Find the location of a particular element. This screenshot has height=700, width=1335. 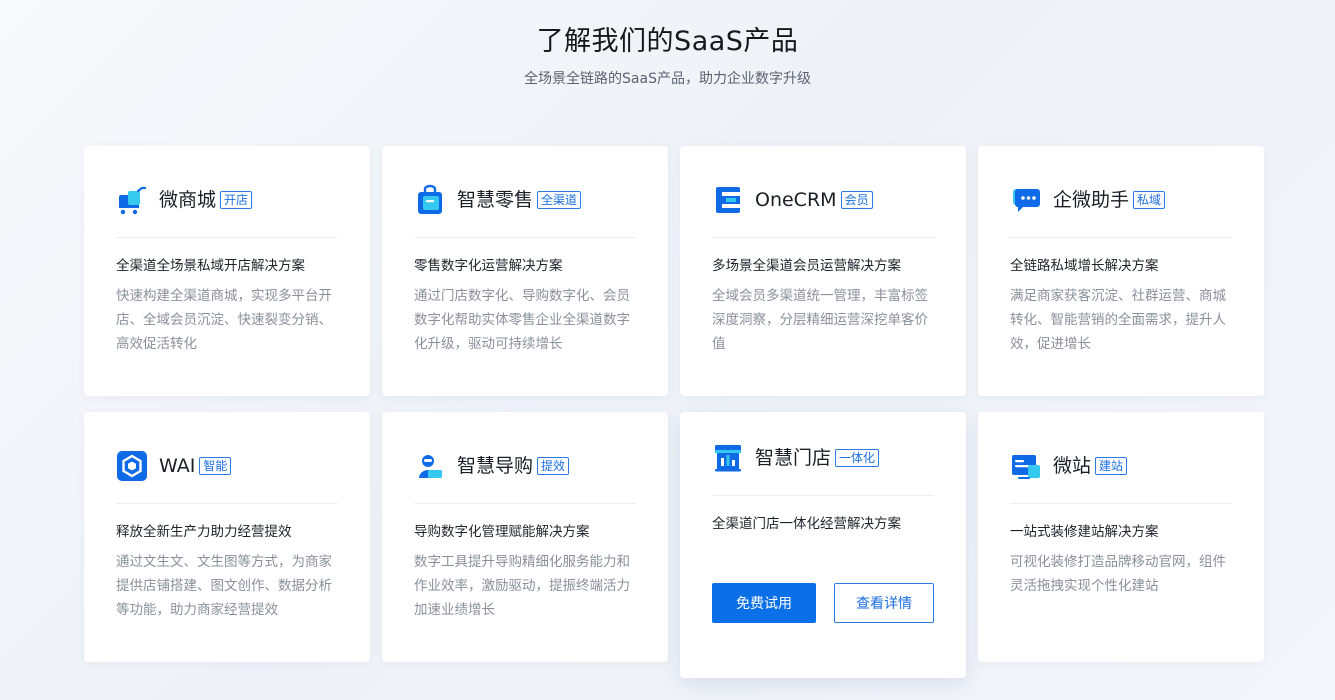

card-tag: 智能 is located at coordinates (215, 466).